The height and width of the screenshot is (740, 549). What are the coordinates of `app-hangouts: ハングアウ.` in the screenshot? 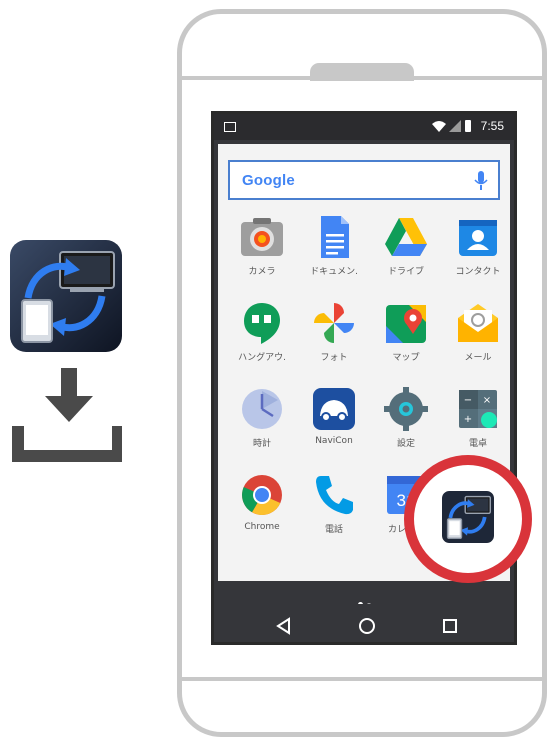 It's located at (262, 340).